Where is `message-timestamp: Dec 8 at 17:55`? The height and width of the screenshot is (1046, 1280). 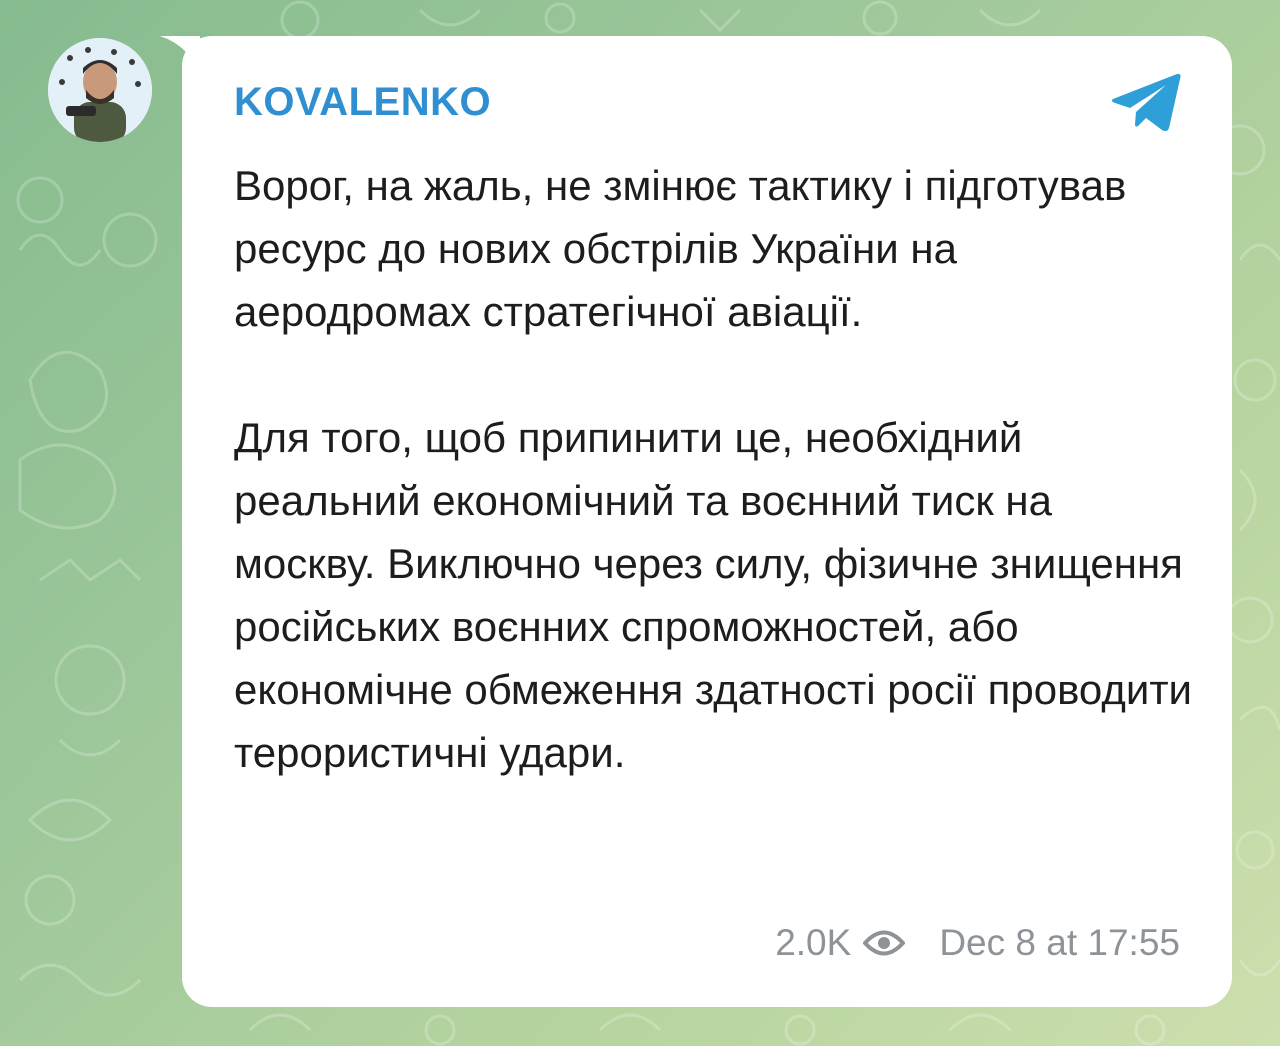
message-timestamp: Dec 8 at 17:55 is located at coordinates (1059, 942).